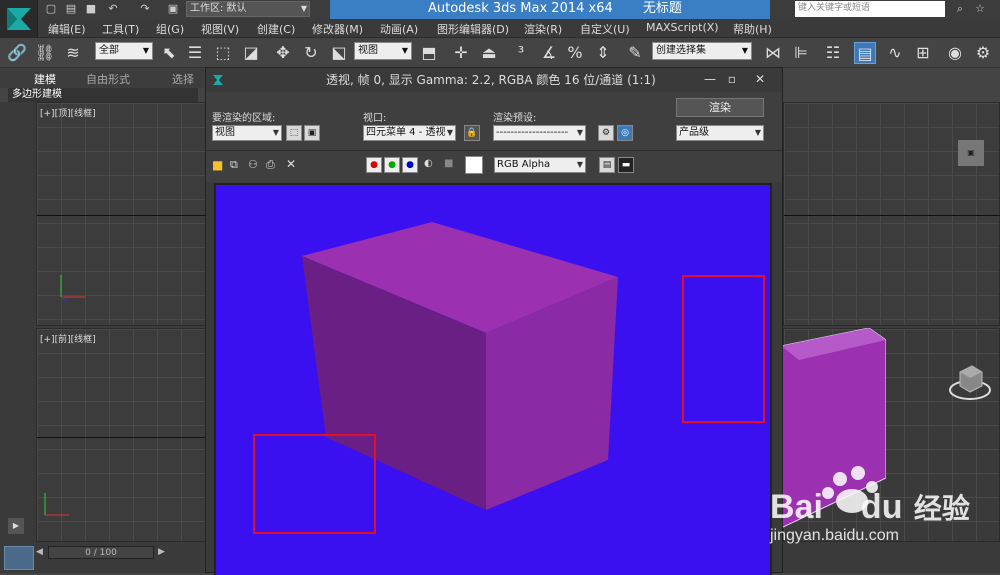 The height and width of the screenshot is (575, 1000). I want to click on environment-icon: ◎, so click(625, 133).